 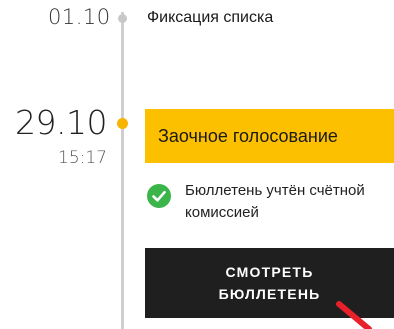 I want to click on event-title: Фиксация списка, so click(x=210, y=17).